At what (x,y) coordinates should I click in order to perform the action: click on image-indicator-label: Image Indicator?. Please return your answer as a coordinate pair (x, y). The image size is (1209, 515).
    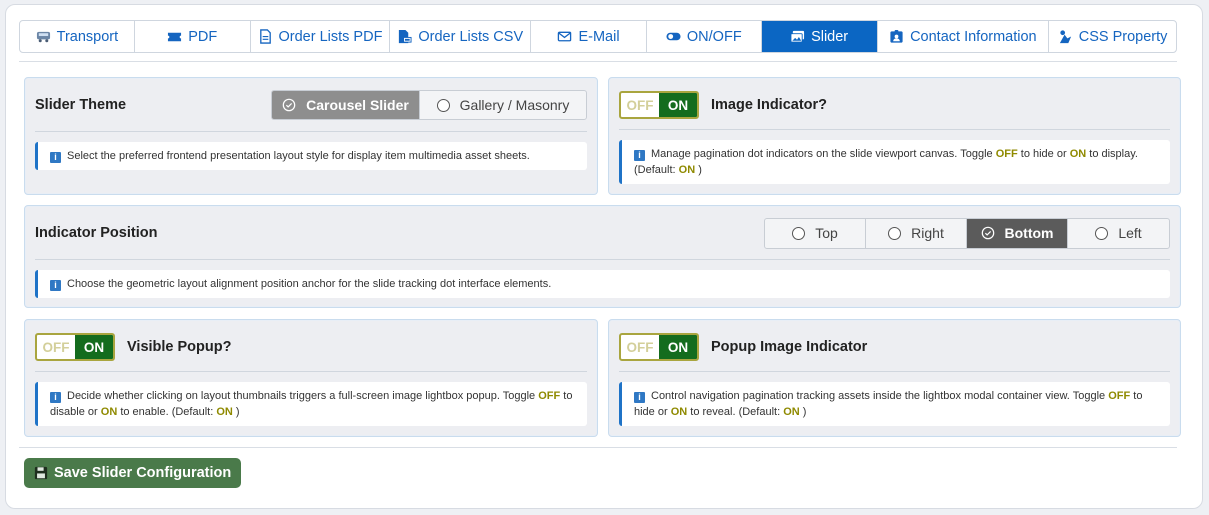
    Looking at the image, I should click on (769, 105).